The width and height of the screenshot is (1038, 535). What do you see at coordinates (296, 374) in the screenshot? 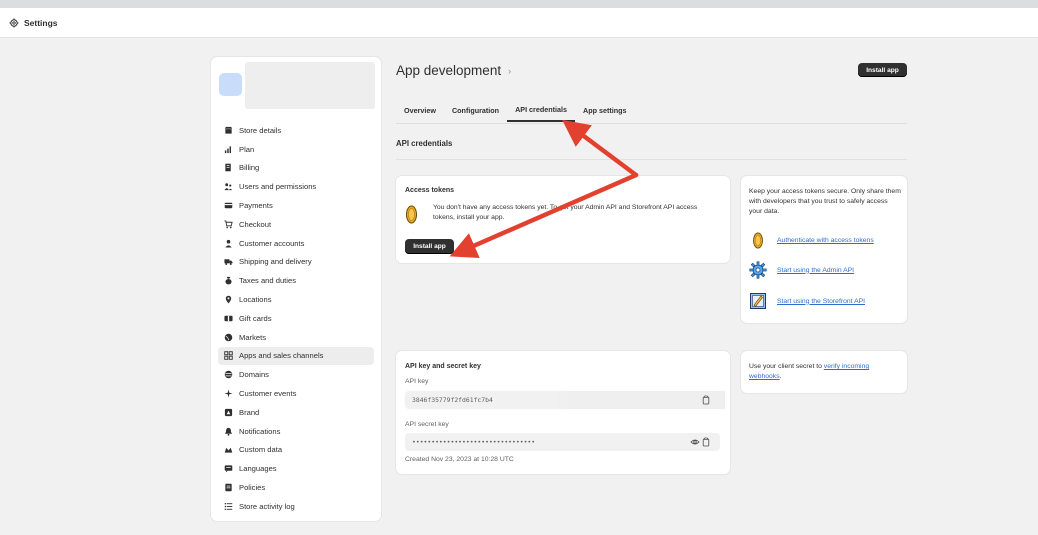
I see `sidebar-item-domains: Domains` at bounding box center [296, 374].